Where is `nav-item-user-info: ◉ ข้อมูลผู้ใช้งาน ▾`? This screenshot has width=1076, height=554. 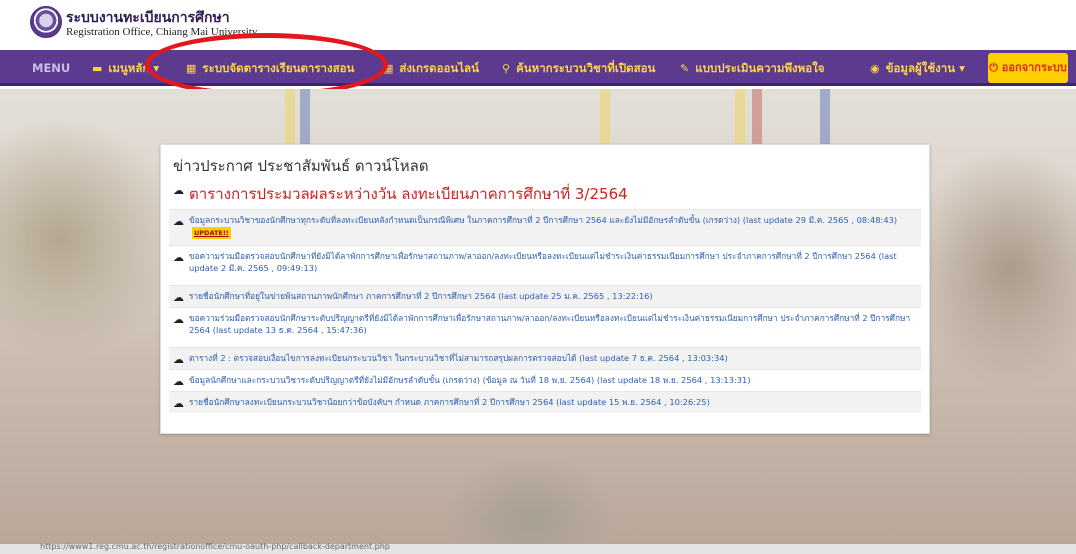 nav-item-user-info: ◉ ข้อมูลผู้ใช้งาน ▾ is located at coordinates (917, 68).